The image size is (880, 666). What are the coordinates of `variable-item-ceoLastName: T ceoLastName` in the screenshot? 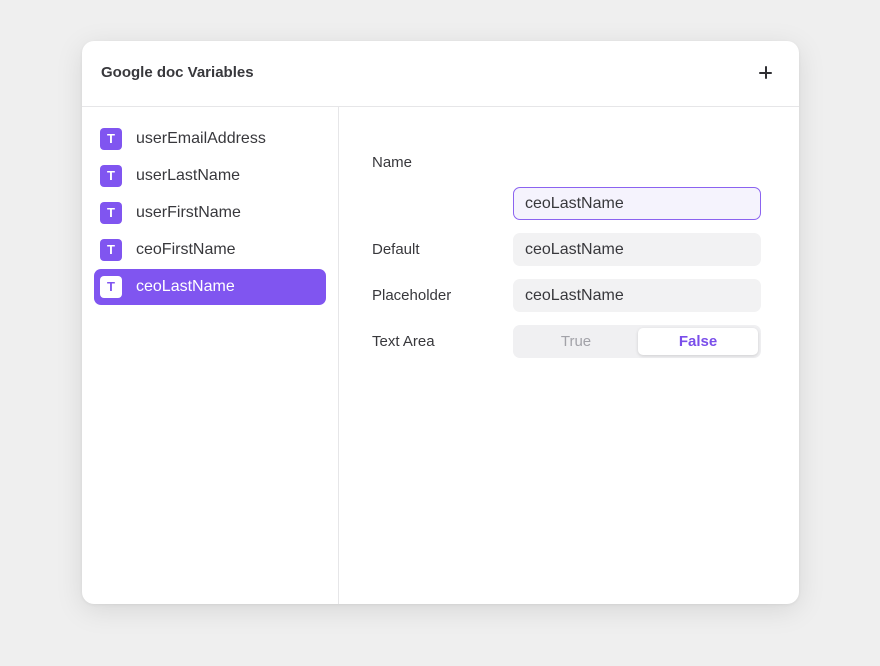 It's located at (210, 287).